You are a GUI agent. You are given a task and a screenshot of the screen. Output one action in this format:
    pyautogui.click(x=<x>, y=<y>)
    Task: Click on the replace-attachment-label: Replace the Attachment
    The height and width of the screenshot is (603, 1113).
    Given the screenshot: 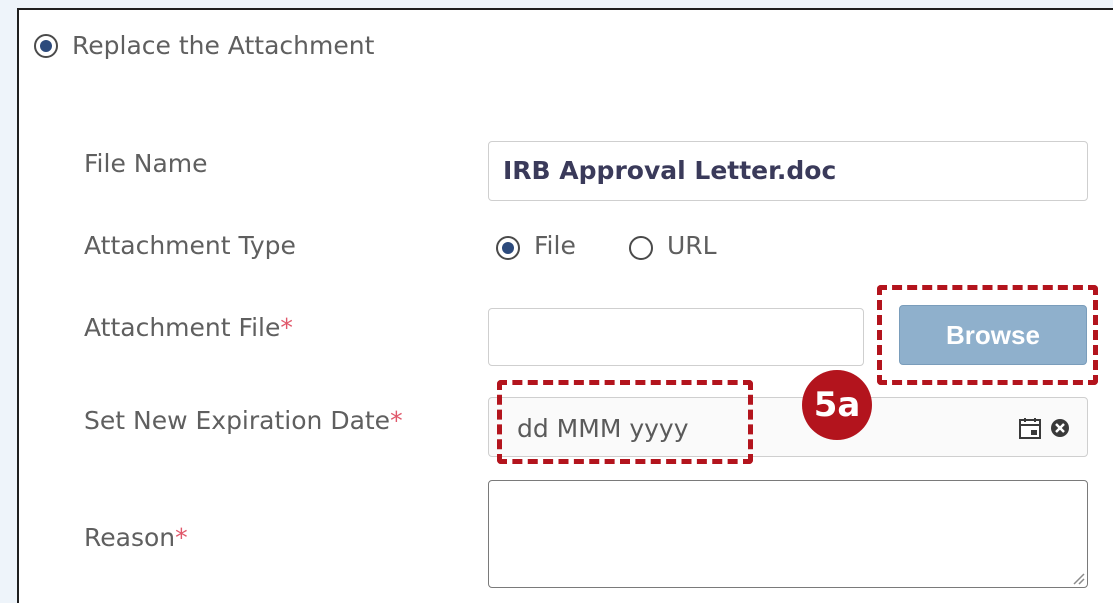 What is the action you would take?
    pyautogui.click(x=223, y=45)
    